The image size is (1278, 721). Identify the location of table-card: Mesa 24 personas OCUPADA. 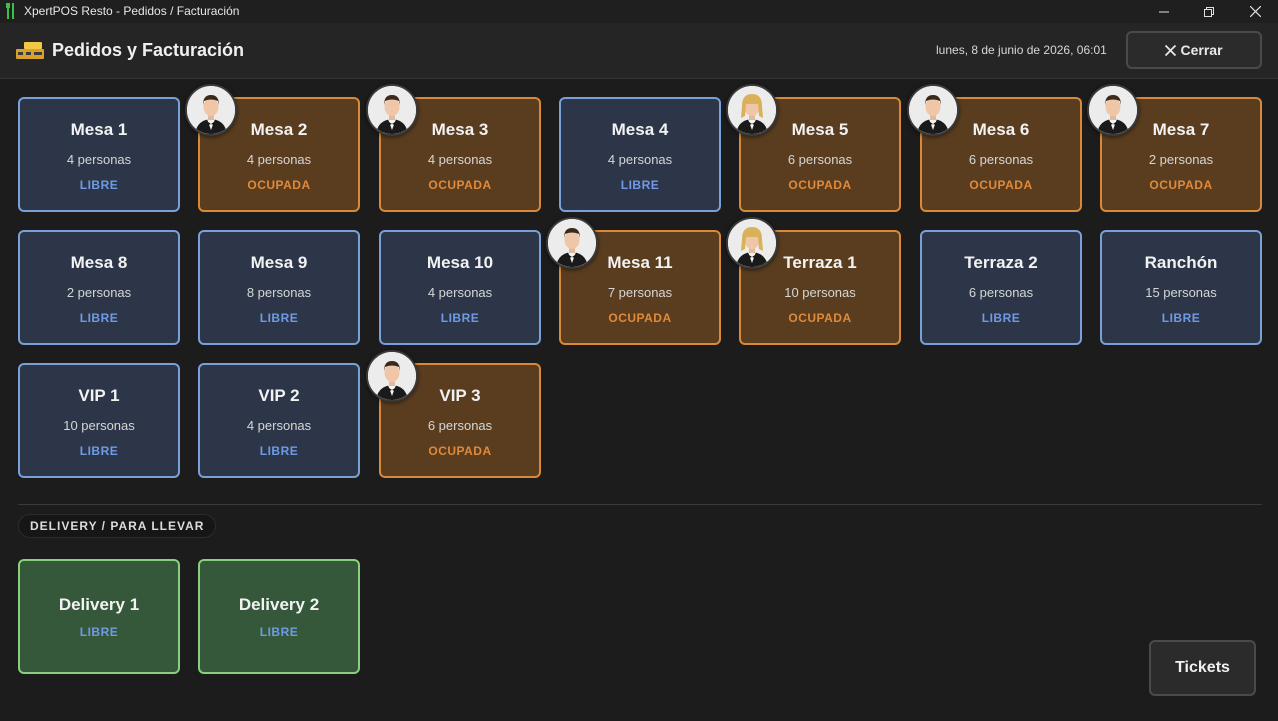
(272, 148).